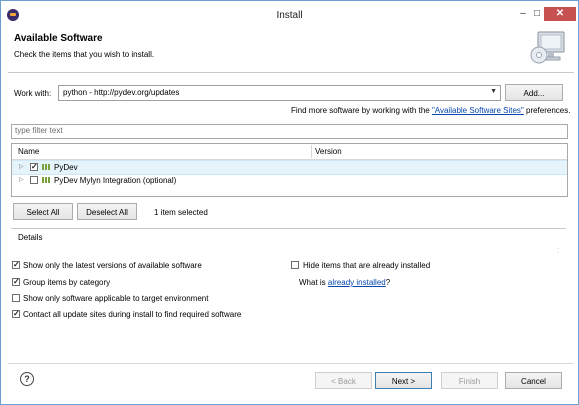  Describe the element at coordinates (30, 237) in the screenshot. I see `details-label: Details` at that location.